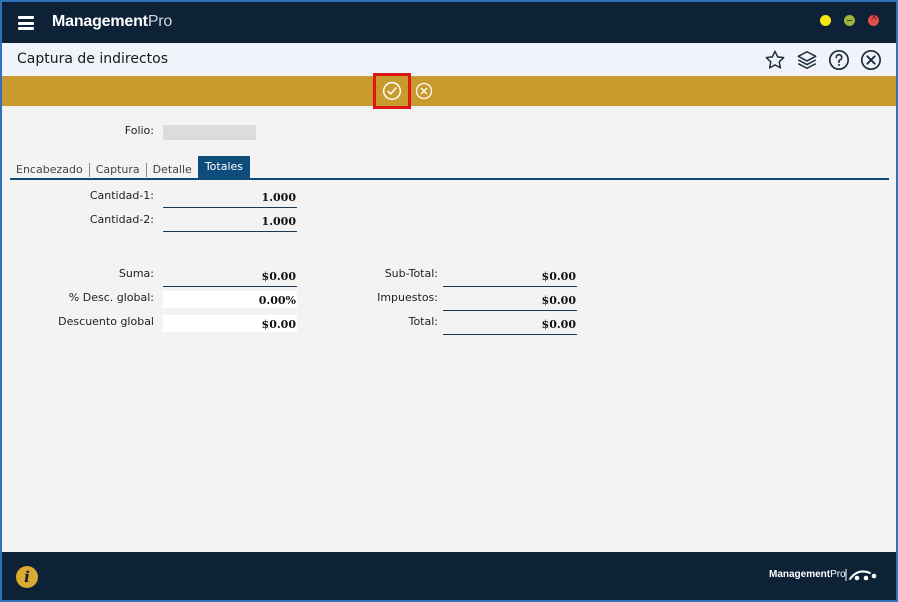 The height and width of the screenshot is (602, 898). What do you see at coordinates (121, 219) in the screenshot?
I see `cantidad2-label: Cantidad-2:` at bounding box center [121, 219].